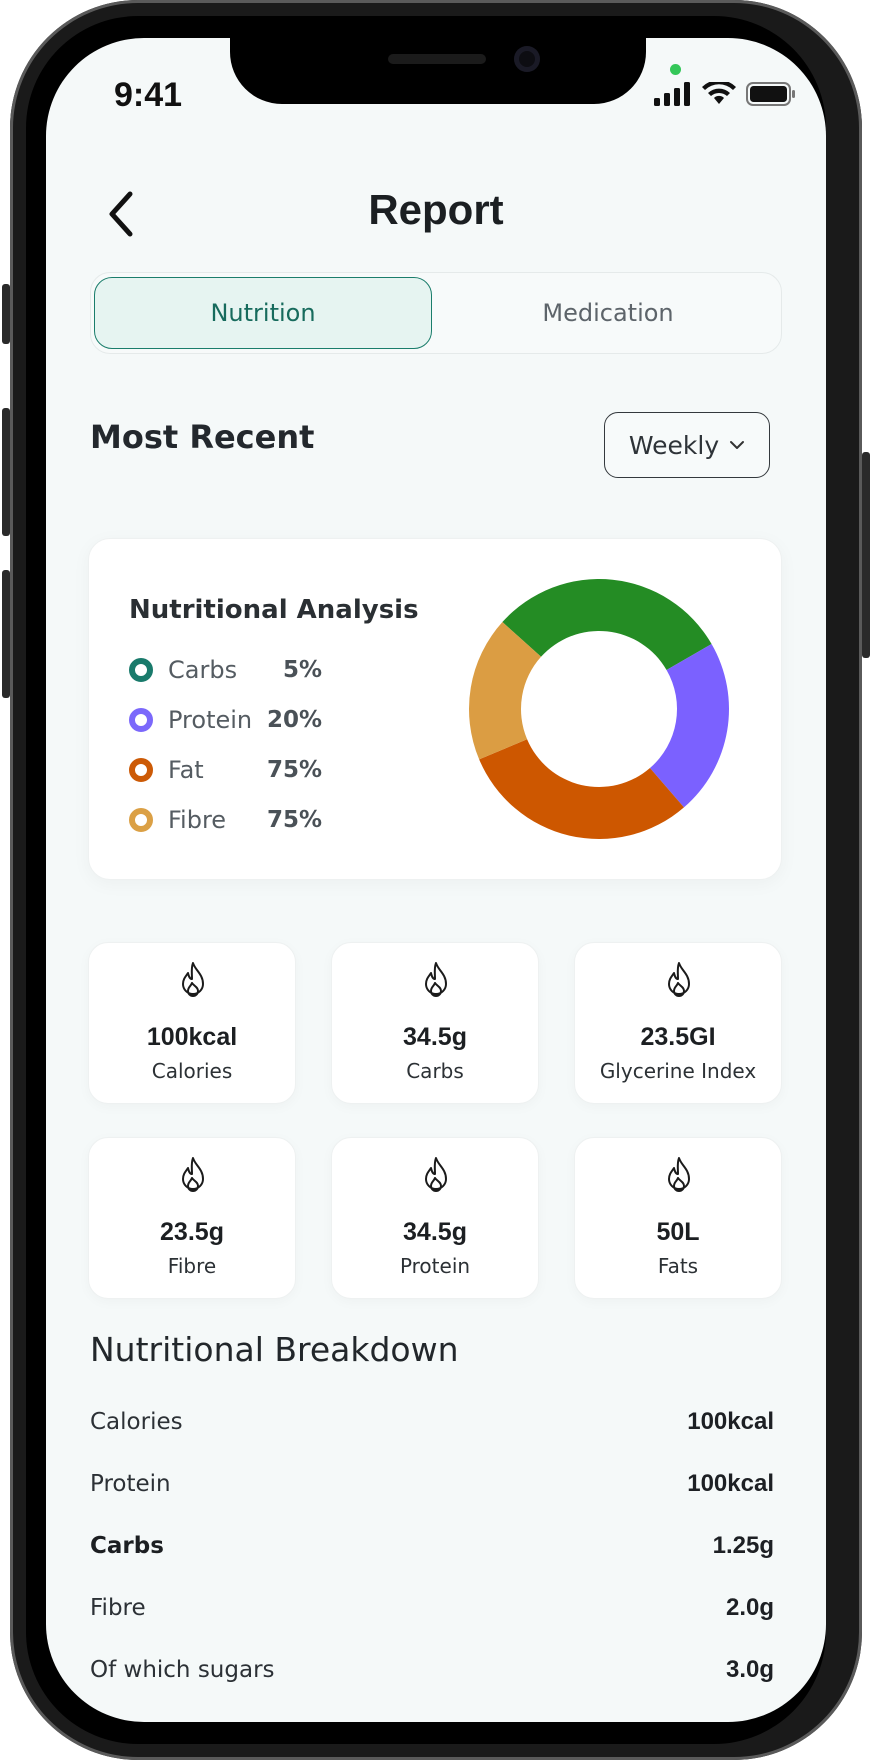  I want to click on segmented-tabs: Nutrition Medication, so click(436, 313).